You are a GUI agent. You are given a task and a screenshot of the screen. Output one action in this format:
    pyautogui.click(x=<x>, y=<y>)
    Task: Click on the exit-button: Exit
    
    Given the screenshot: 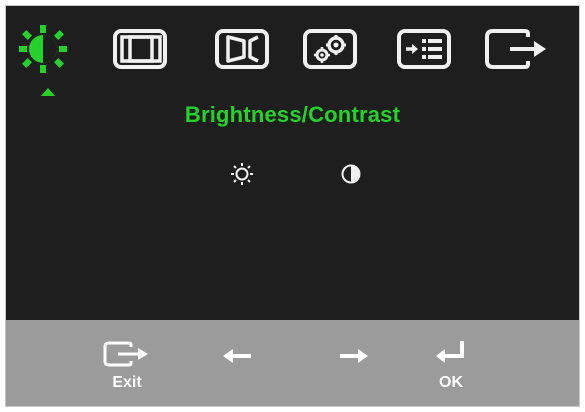 What is the action you would take?
    pyautogui.click(x=127, y=366)
    